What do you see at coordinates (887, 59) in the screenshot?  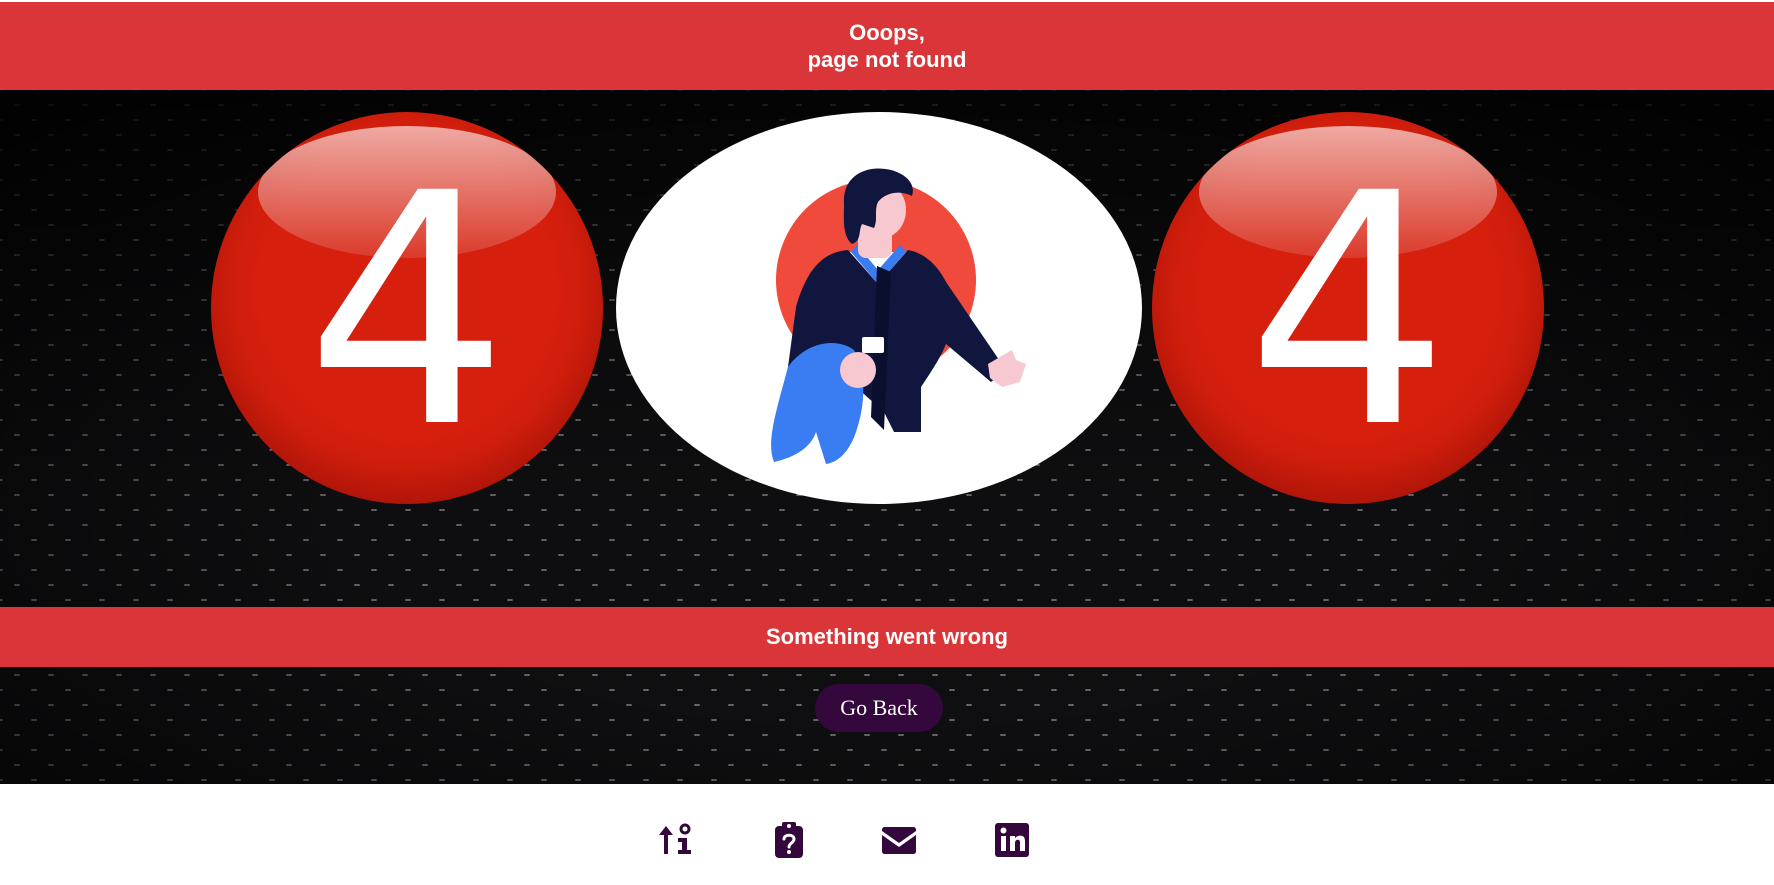 I see `header-line-2: page not found` at bounding box center [887, 59].